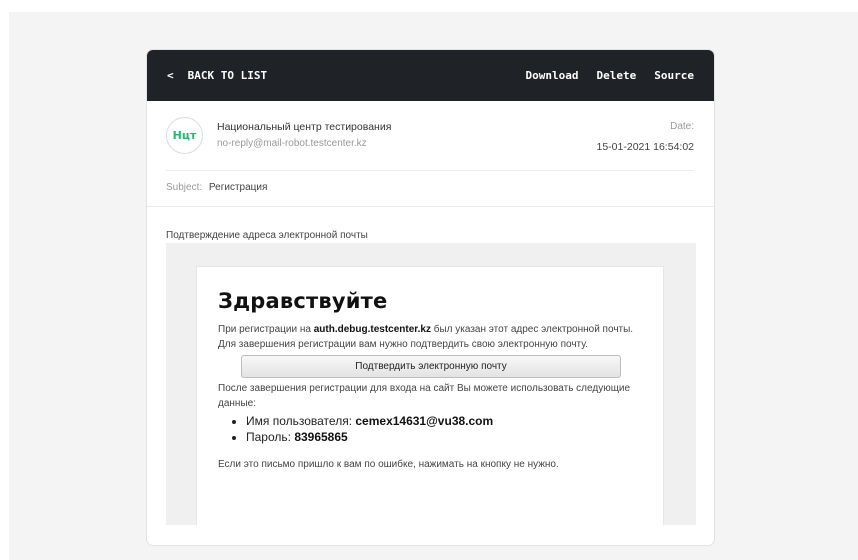  What do you see at coordinates (424, 421) in the screenshot?
I see `username-value: cemex14631@vu38.com` at bounding box center [424, 421].